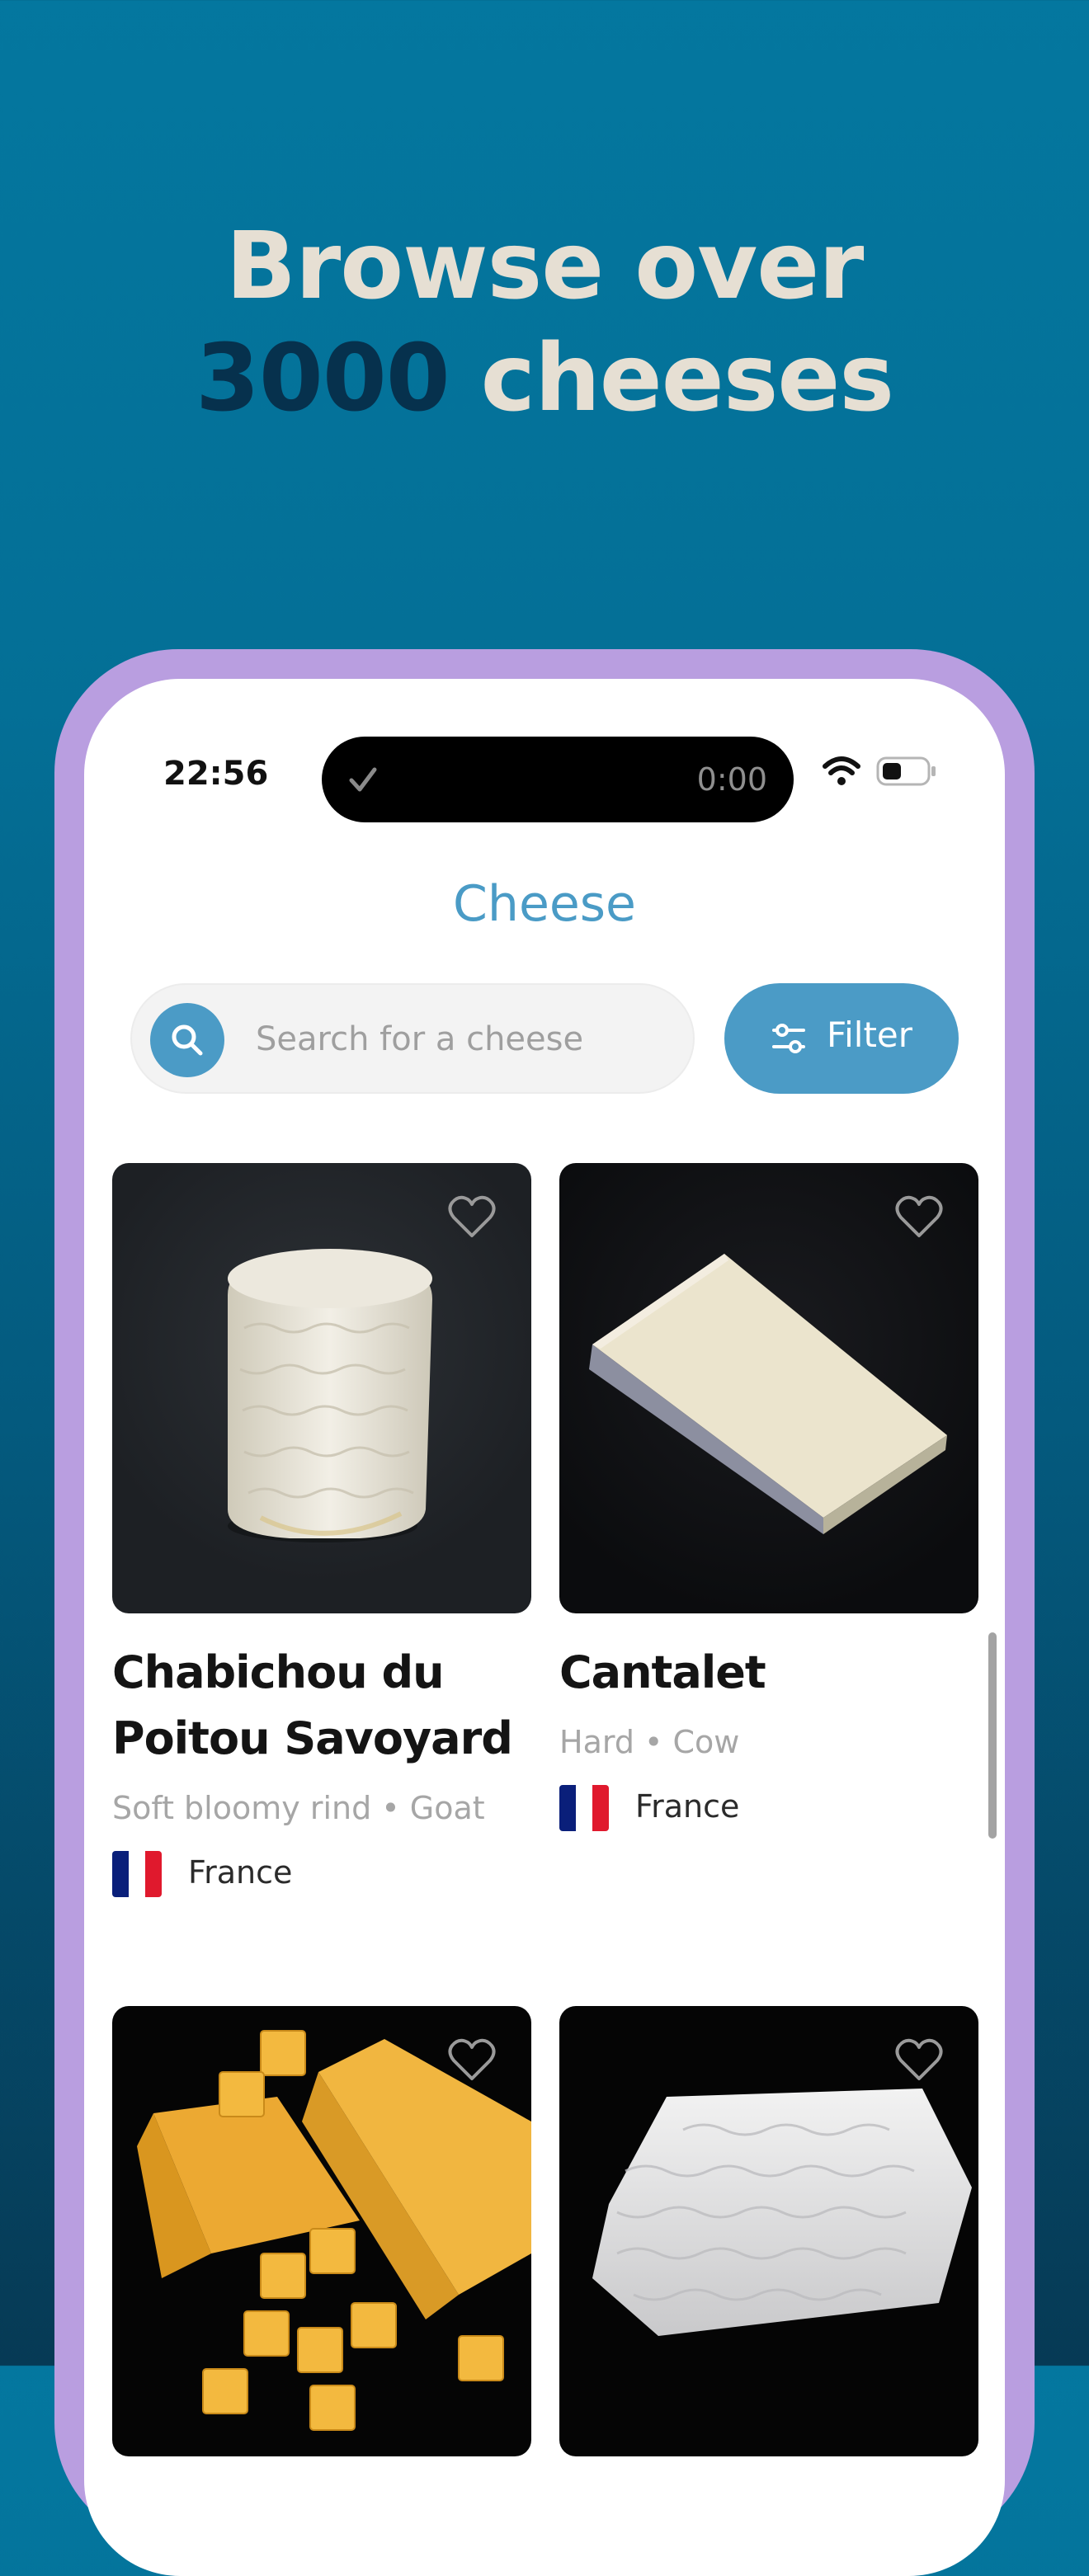 Image resolution: width=1089 pixels, height=2576 pixels. Describe the element at coordinates (545, 266) in the screenshot. I see `headline-line-1: Browse over` at that location.